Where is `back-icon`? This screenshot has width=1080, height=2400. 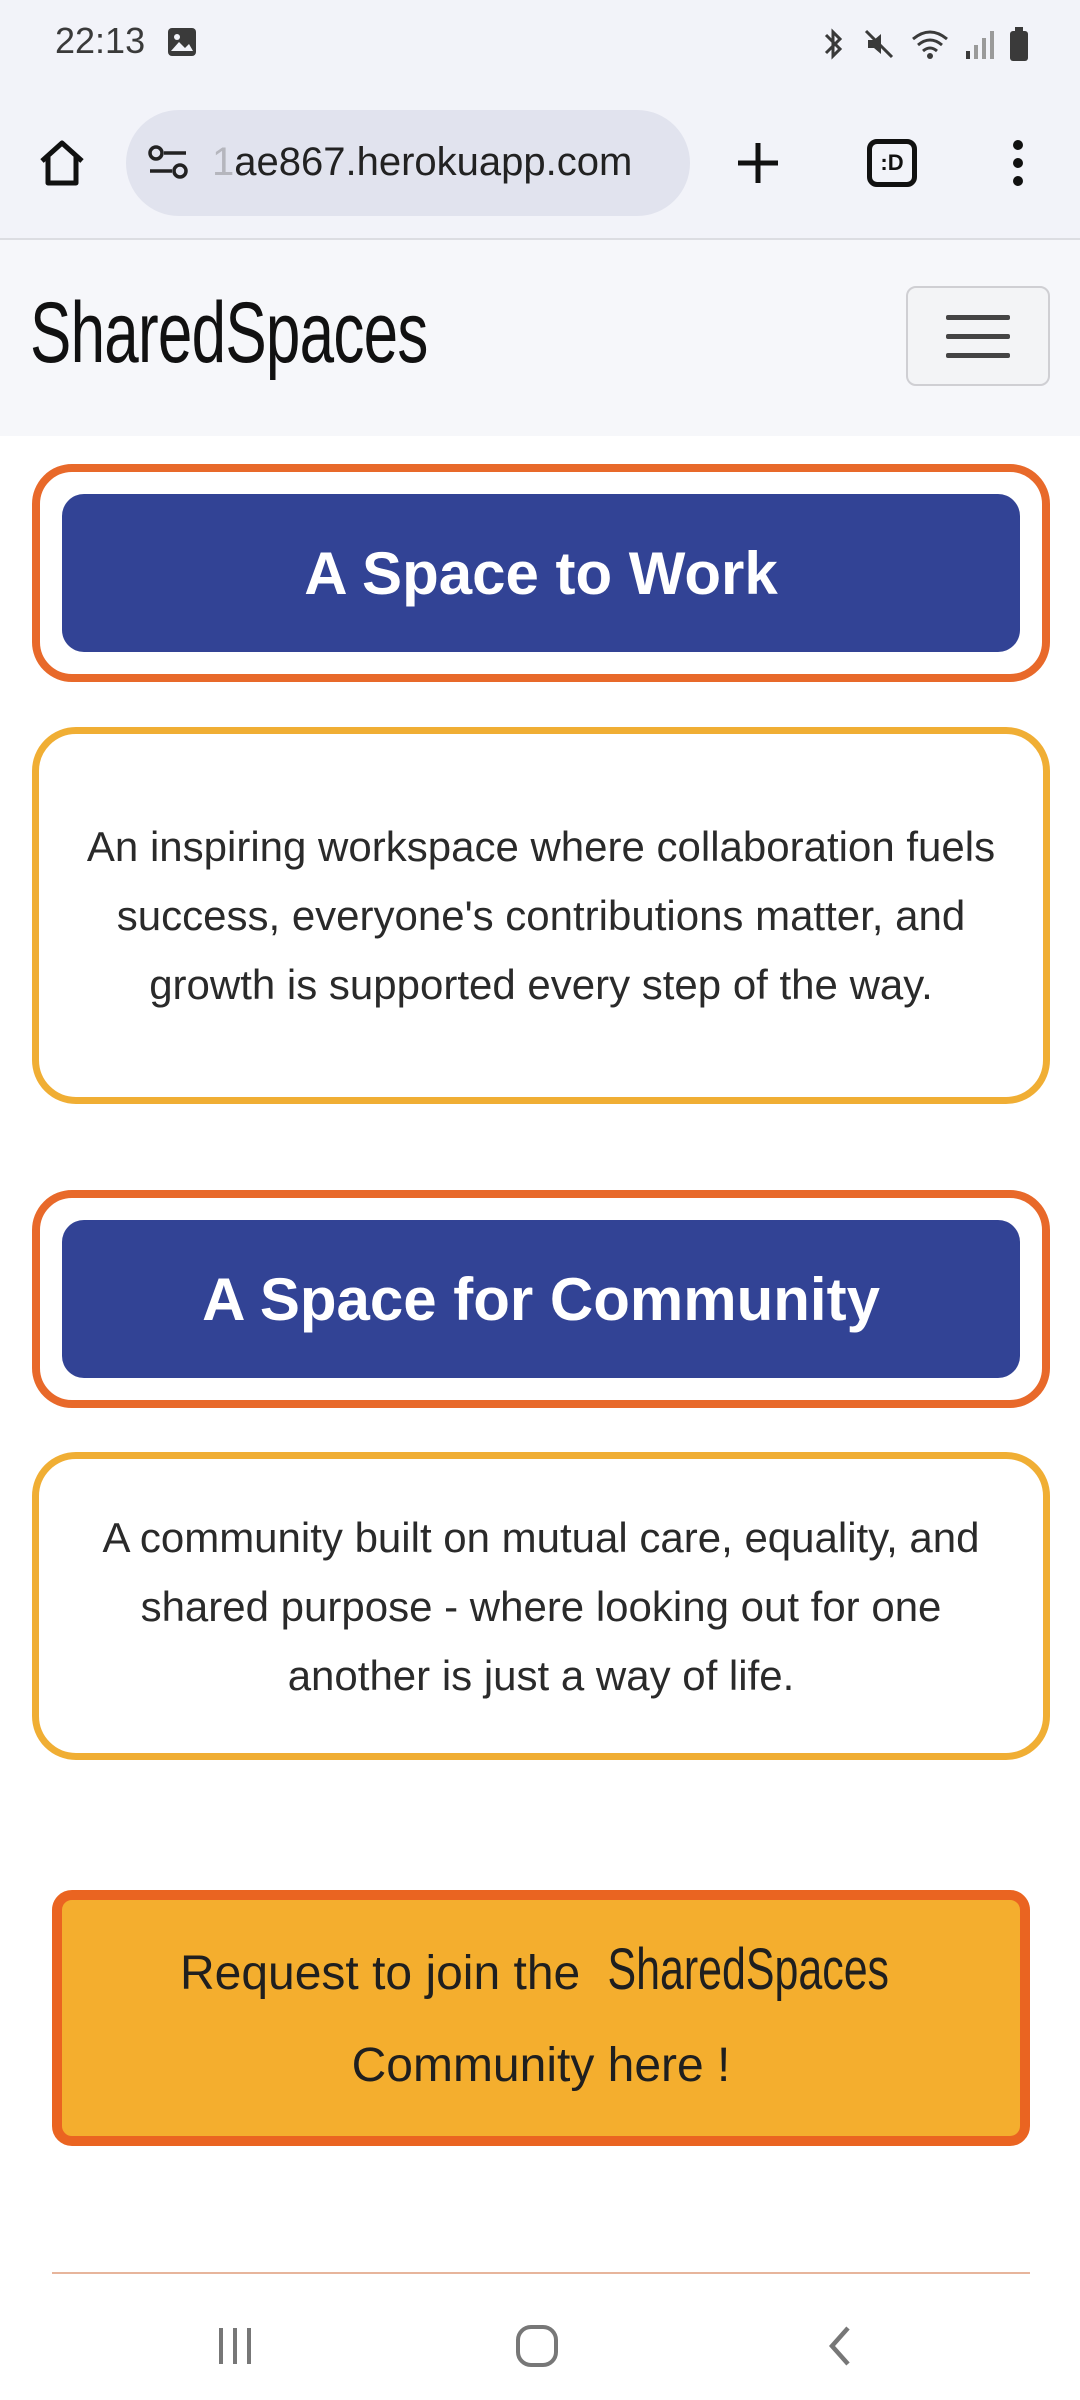
back-icon is located at coordinates (839, 2346).